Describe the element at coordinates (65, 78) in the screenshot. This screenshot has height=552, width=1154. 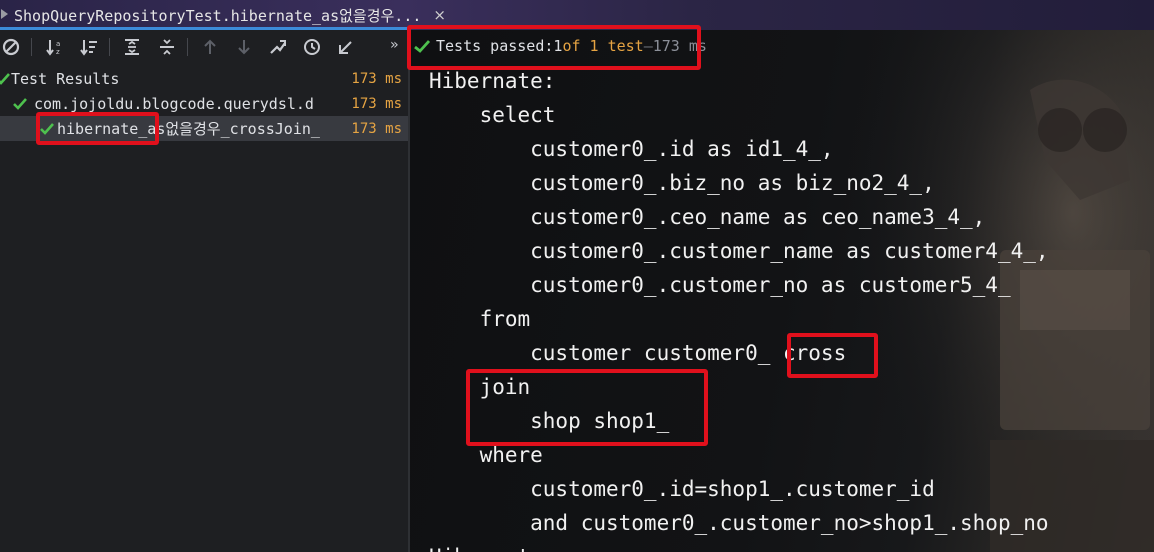
I see `tree-root-label: Test Results` at that location.